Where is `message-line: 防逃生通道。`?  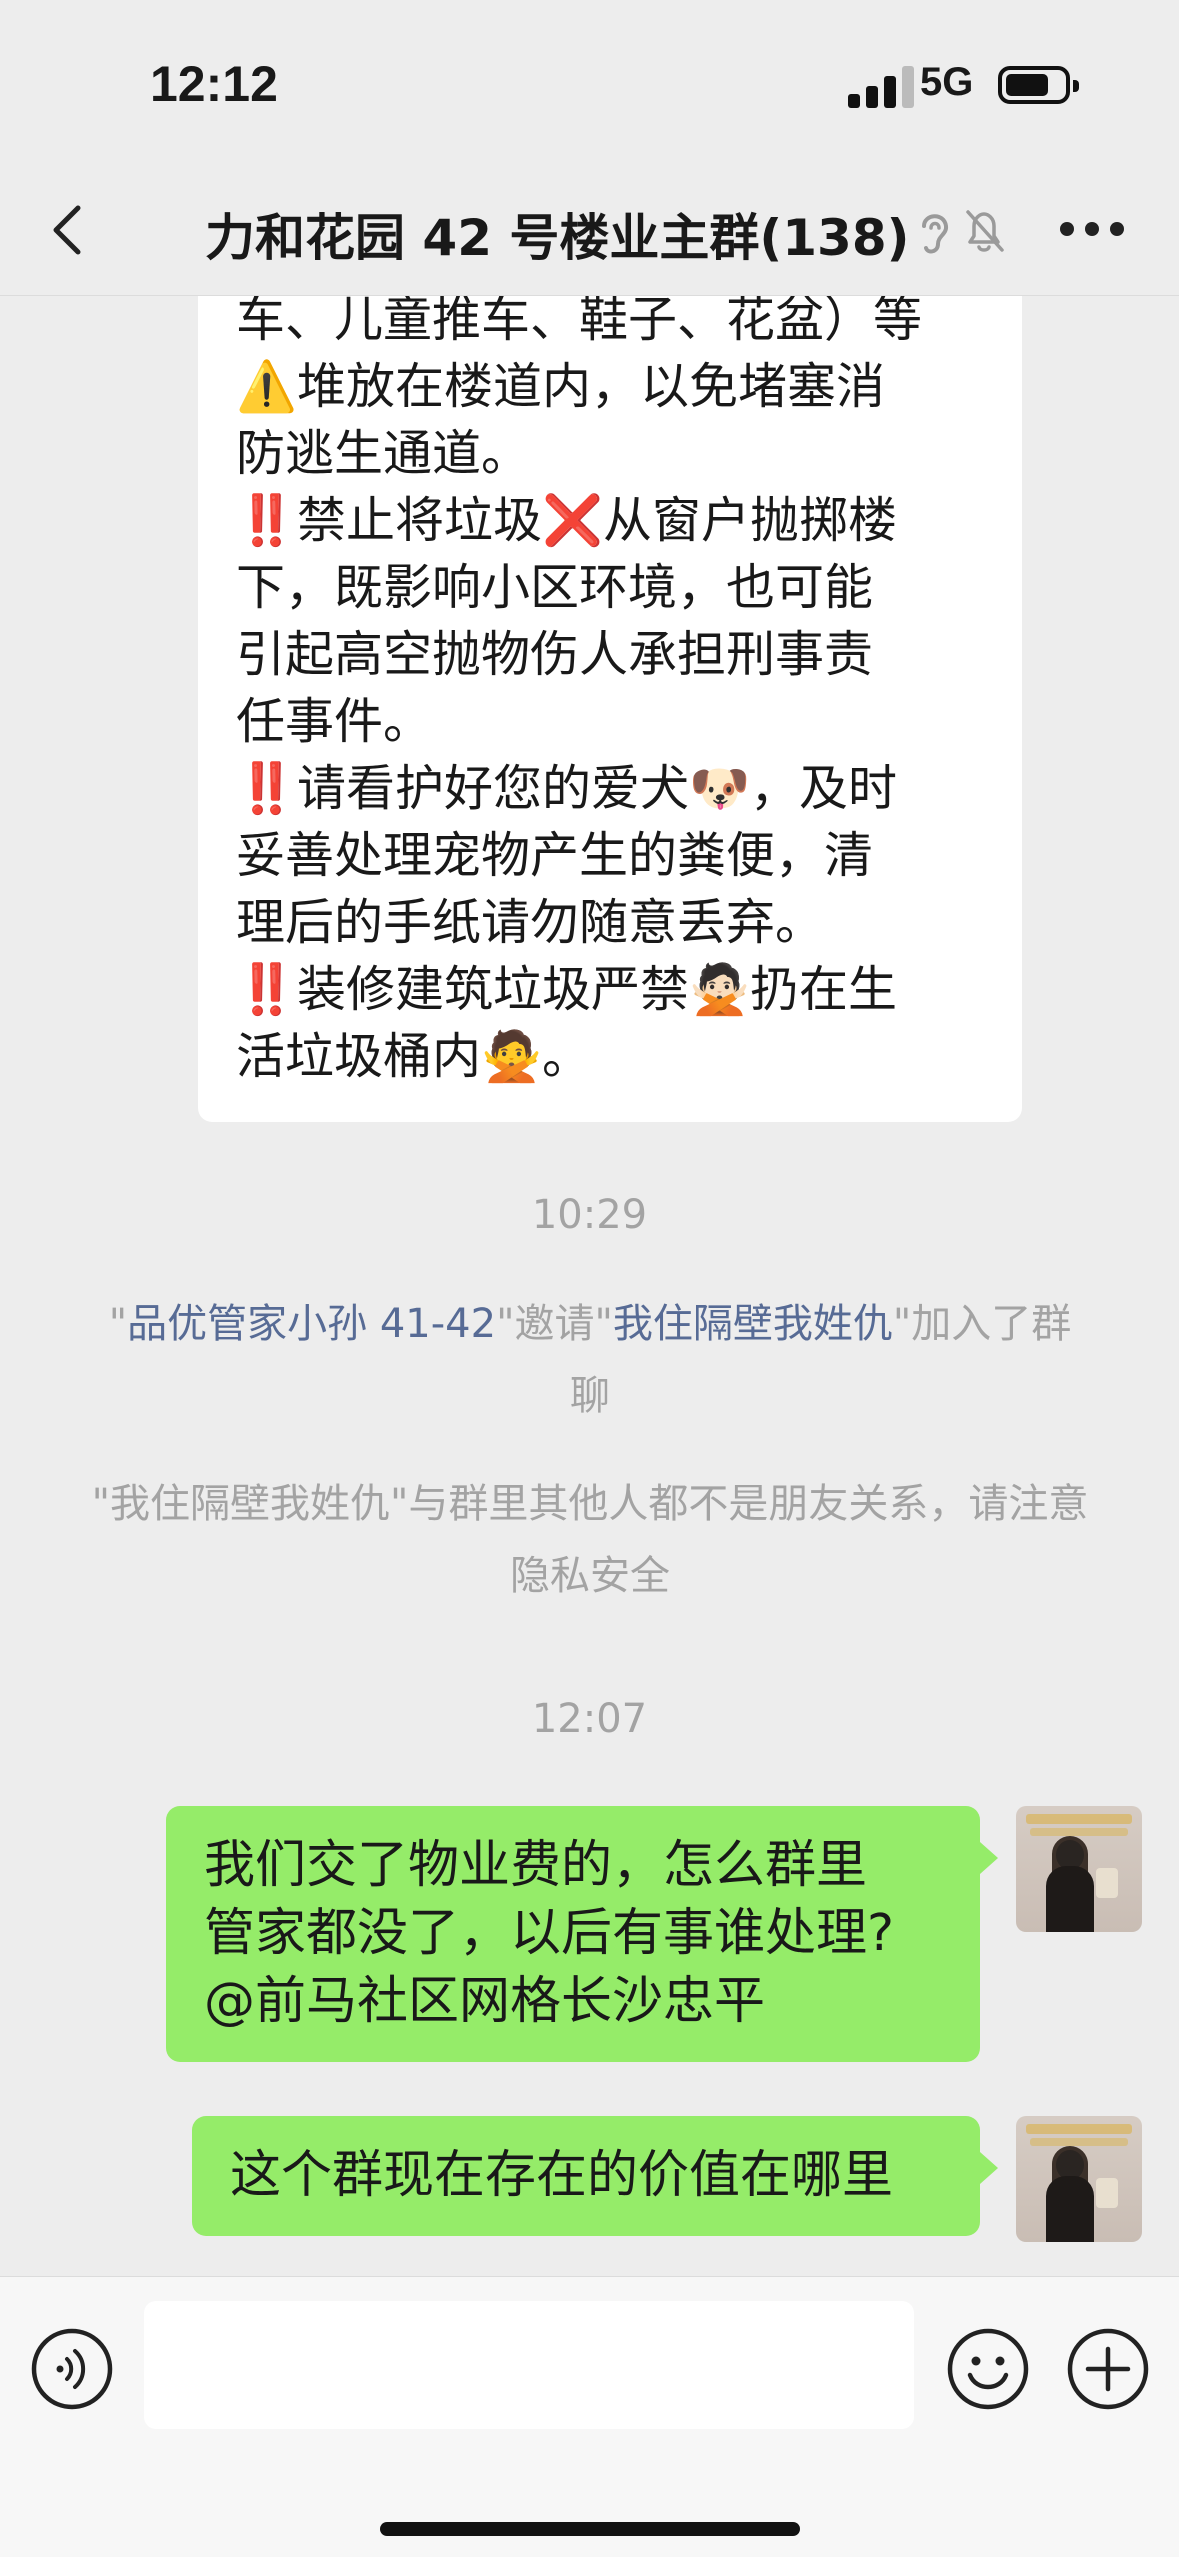 message-line: 防逃生通道。 is located at coordinates (383, 453).